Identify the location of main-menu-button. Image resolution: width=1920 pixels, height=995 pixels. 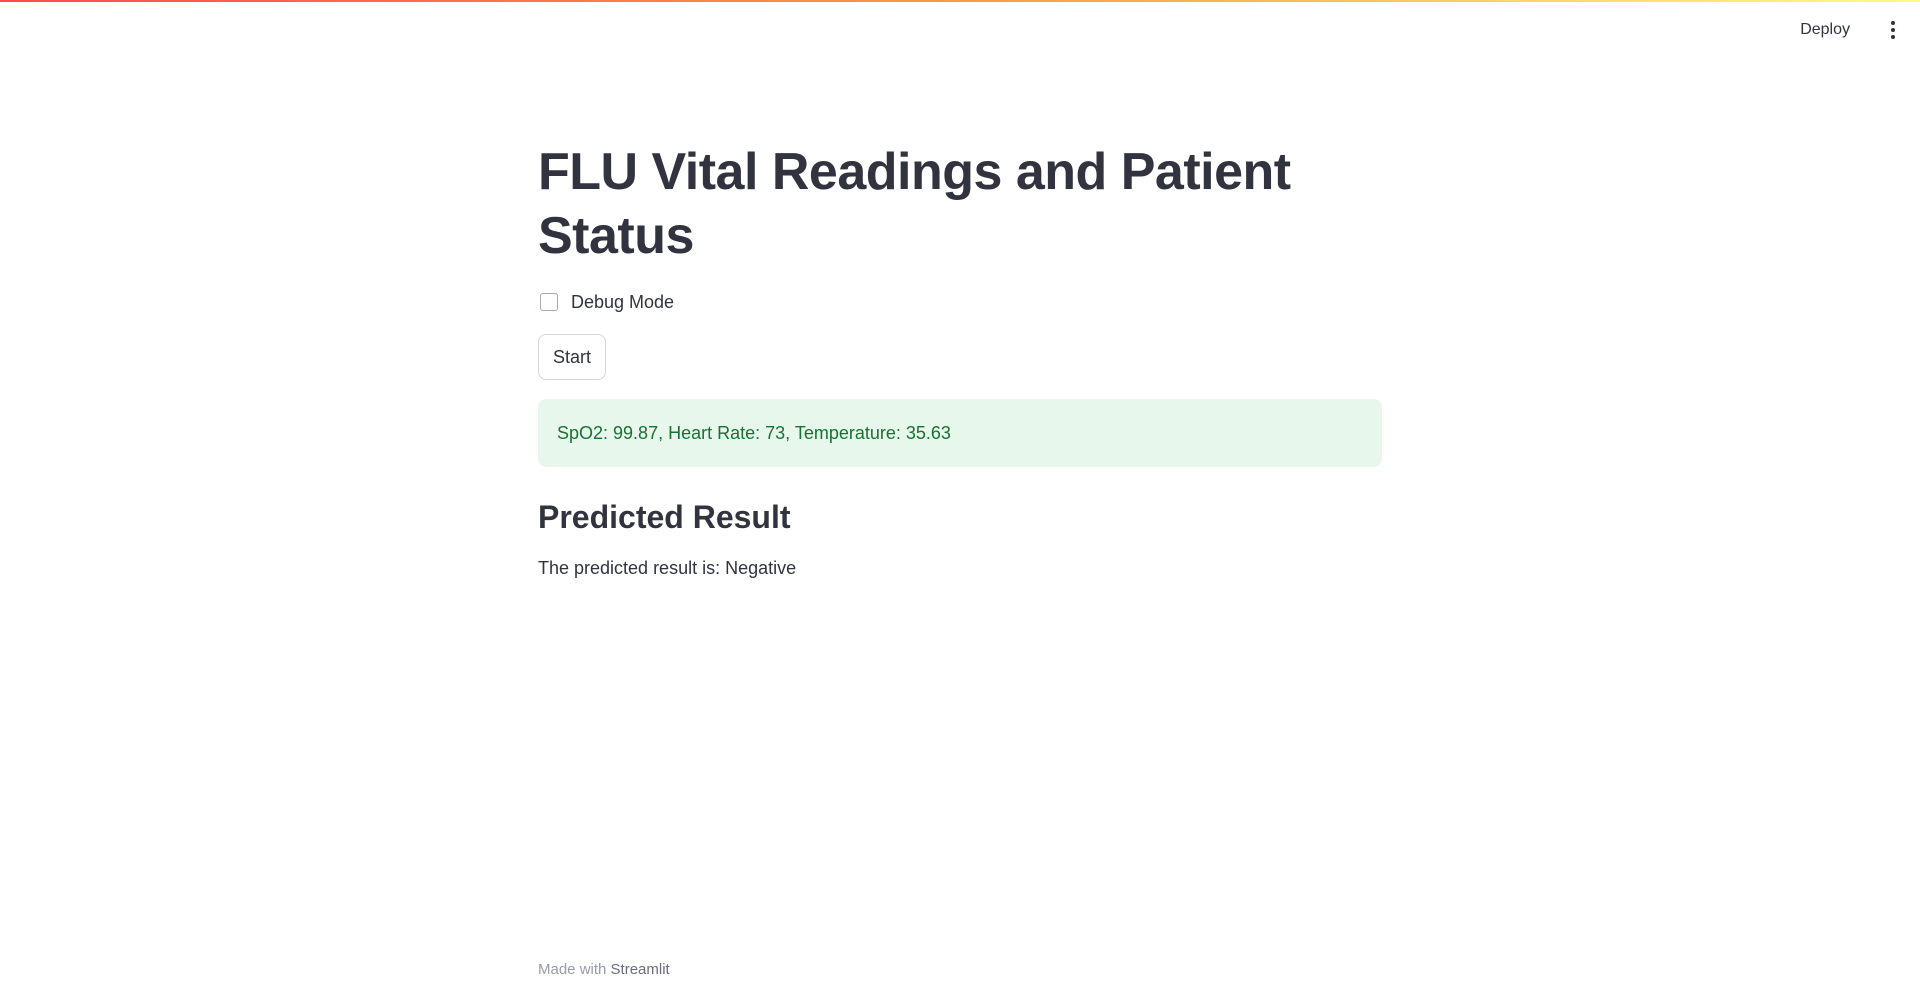
(1893, 30).